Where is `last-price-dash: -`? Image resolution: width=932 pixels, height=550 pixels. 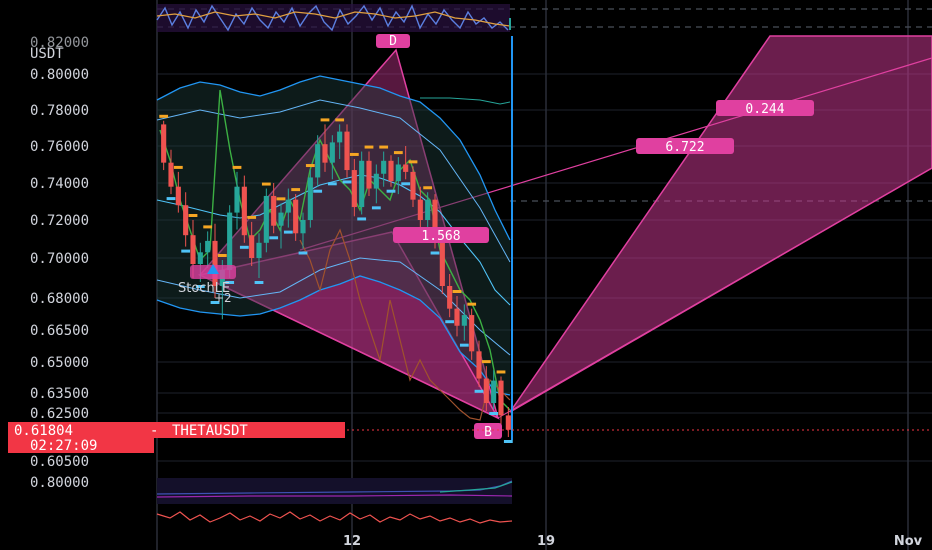 last-price-dash: - is located at coordinates (154, 431).